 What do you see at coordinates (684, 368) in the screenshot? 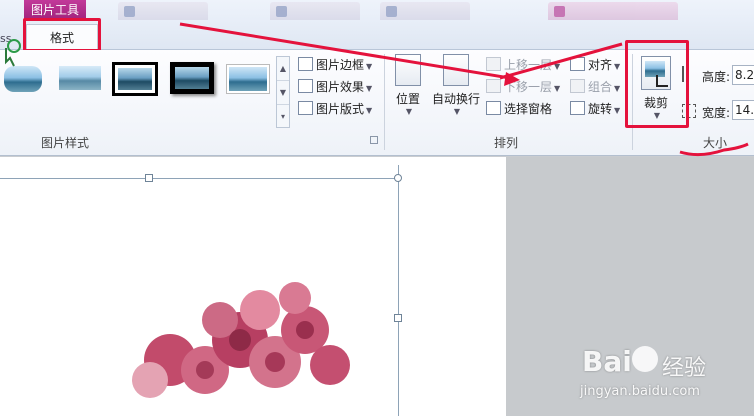
I see `watermark-brand-cn: 经验` at bounding box center [684, 368].